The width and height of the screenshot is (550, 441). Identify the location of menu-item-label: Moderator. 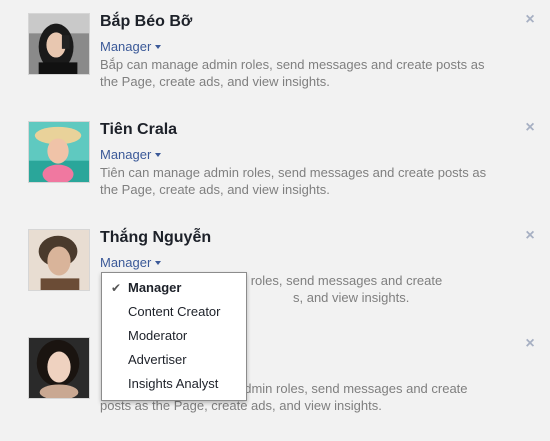
(158, 335).